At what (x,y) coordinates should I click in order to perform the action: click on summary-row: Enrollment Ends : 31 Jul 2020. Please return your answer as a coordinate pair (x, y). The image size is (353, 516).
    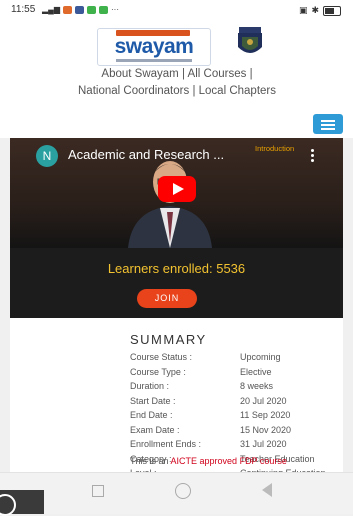
    Looking at the image, I should click on (241, 446).